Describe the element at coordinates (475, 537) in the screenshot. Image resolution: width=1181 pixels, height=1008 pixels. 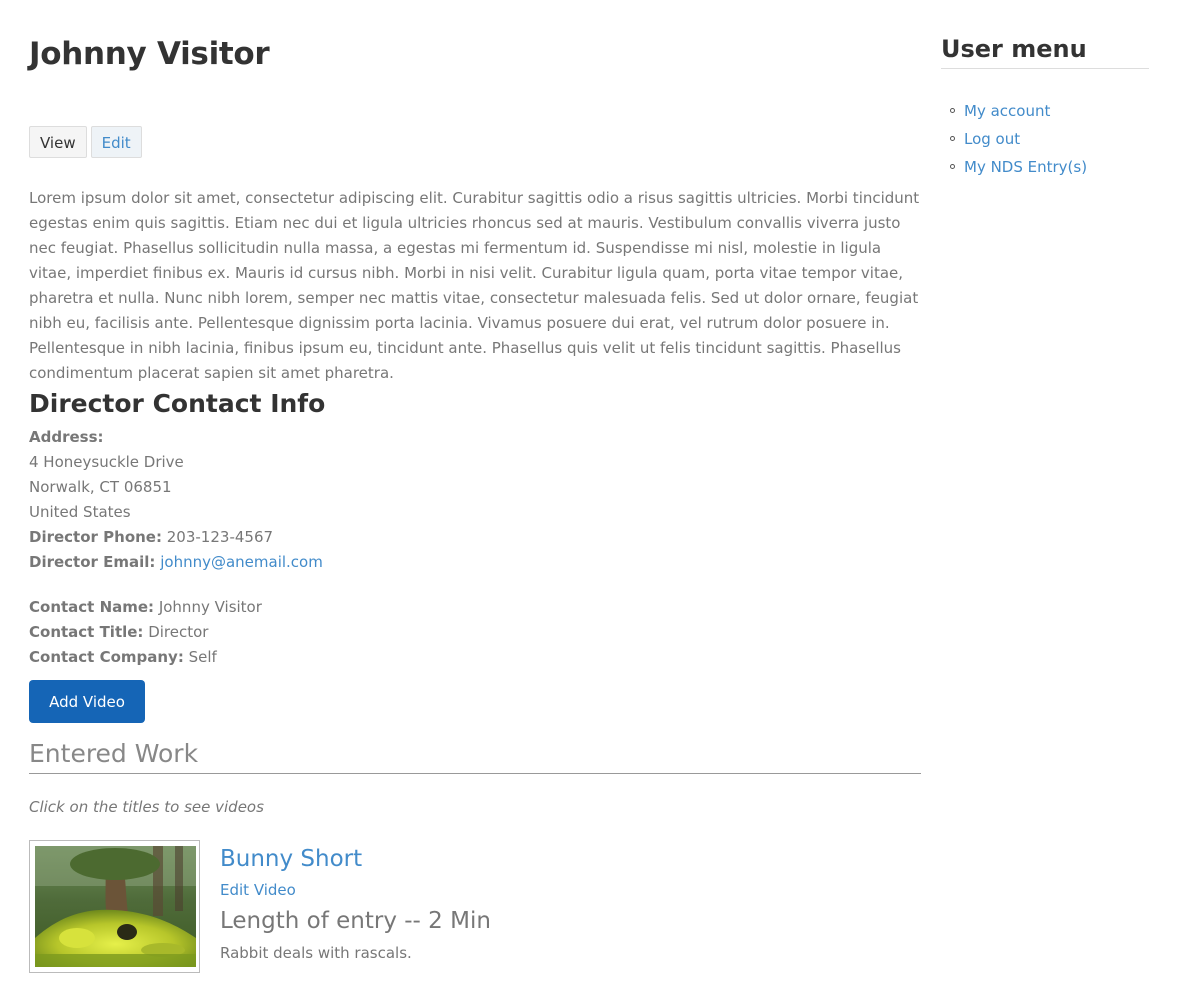
I see `director-phone-row: Director Phone: 203-123-4567` at that location.